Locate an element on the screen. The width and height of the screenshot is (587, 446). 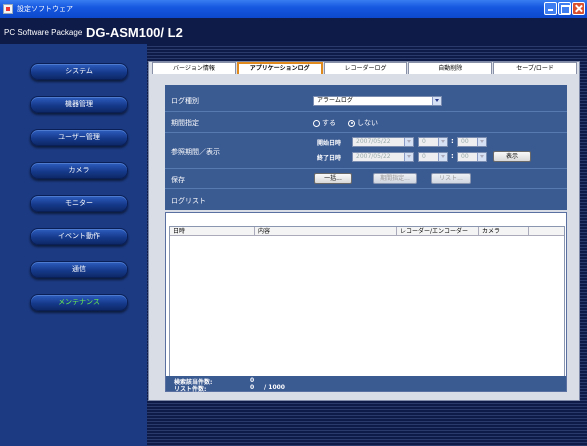
end-date-select: 2007/05/22 is located at coordinates (383, 157).